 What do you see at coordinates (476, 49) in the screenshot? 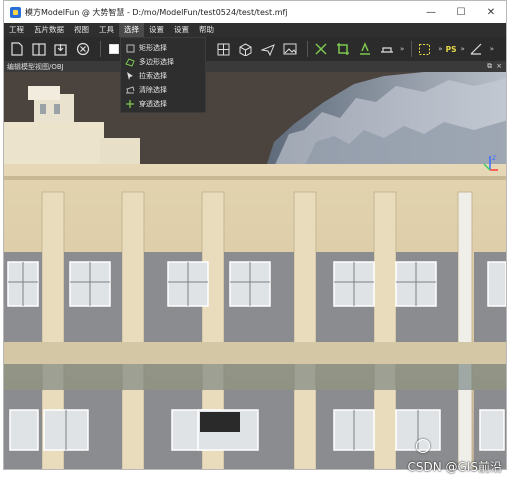
I see `measure-angle-icon` at bounding box center [476, 49].